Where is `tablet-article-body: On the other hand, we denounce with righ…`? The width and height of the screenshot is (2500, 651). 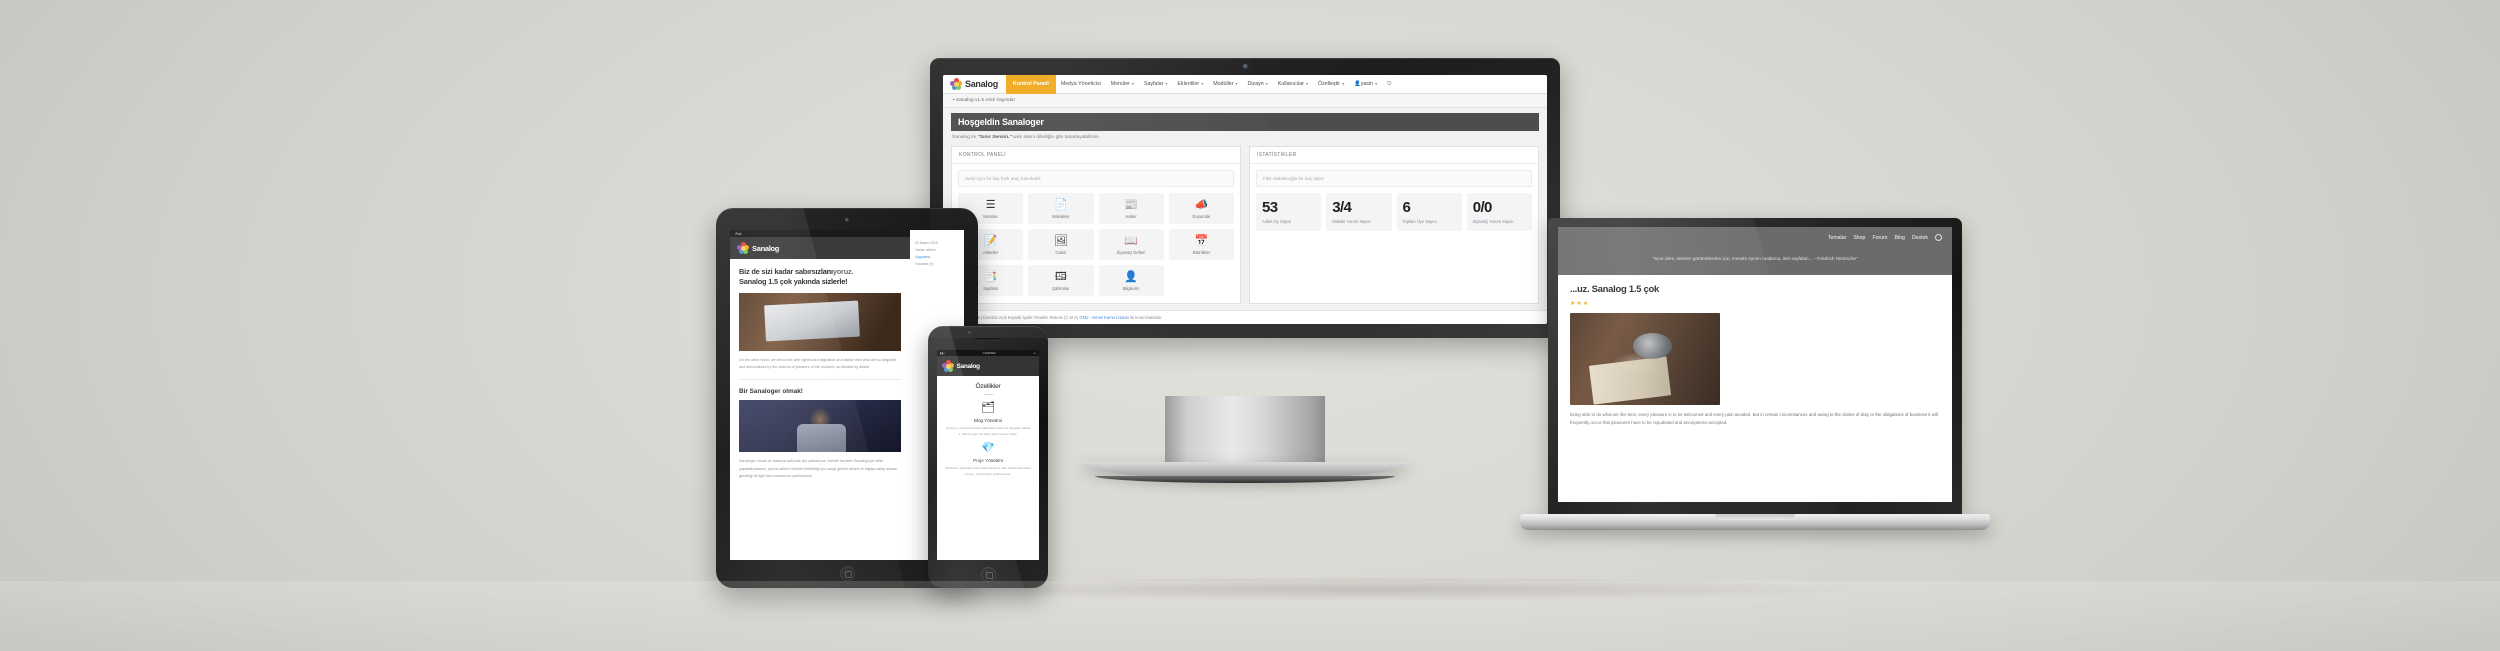
tablet-article-body: On the other hand, we denounce with righ… is located at coordinates (818, 363).